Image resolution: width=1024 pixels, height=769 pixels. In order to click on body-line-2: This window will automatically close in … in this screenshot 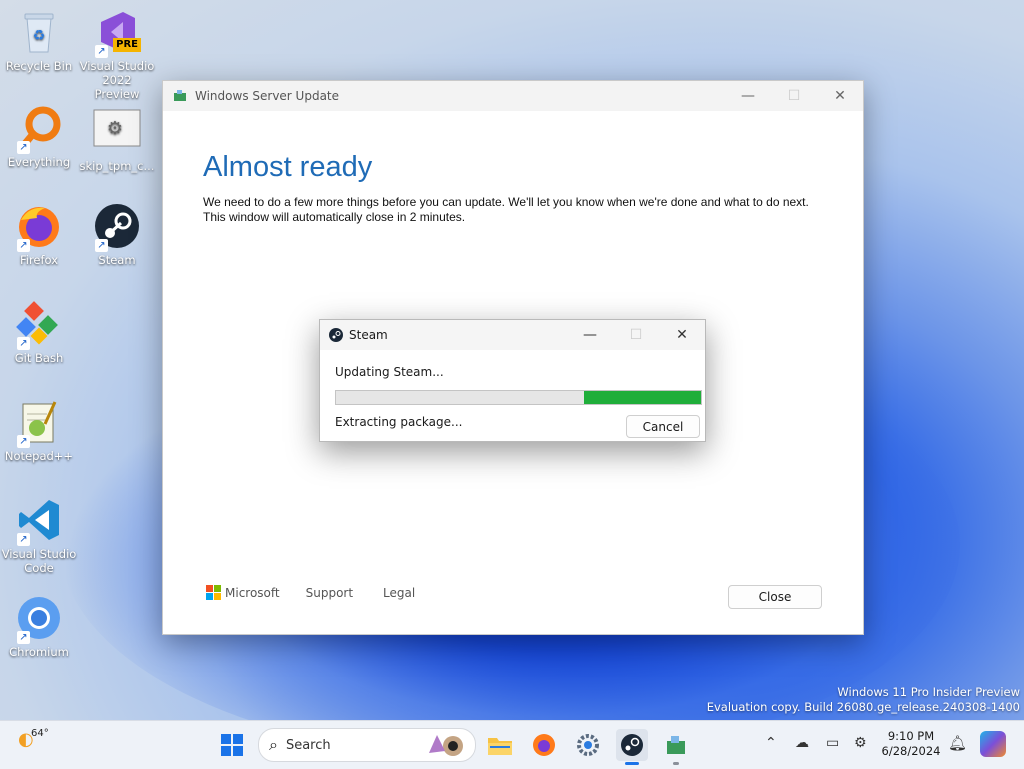, I will do `click(334, 217)`.